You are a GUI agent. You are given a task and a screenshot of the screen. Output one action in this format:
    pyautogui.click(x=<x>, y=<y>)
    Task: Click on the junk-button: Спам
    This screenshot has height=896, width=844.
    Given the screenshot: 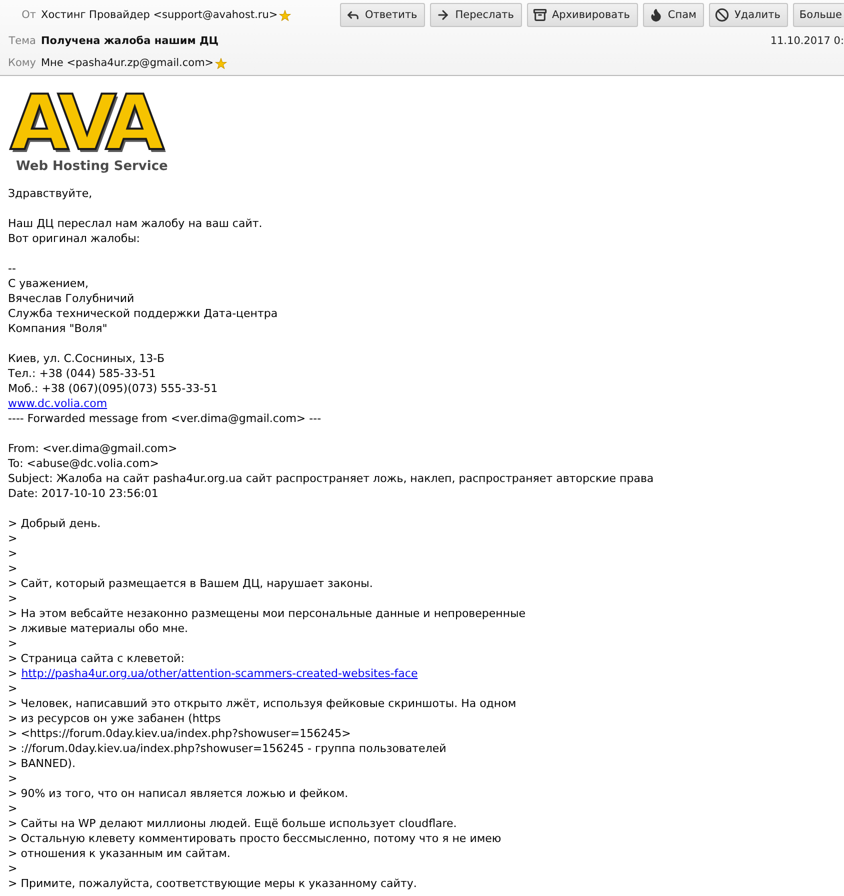 What is the action you would take?
    pyautogui.click(x=673, y=15)
    